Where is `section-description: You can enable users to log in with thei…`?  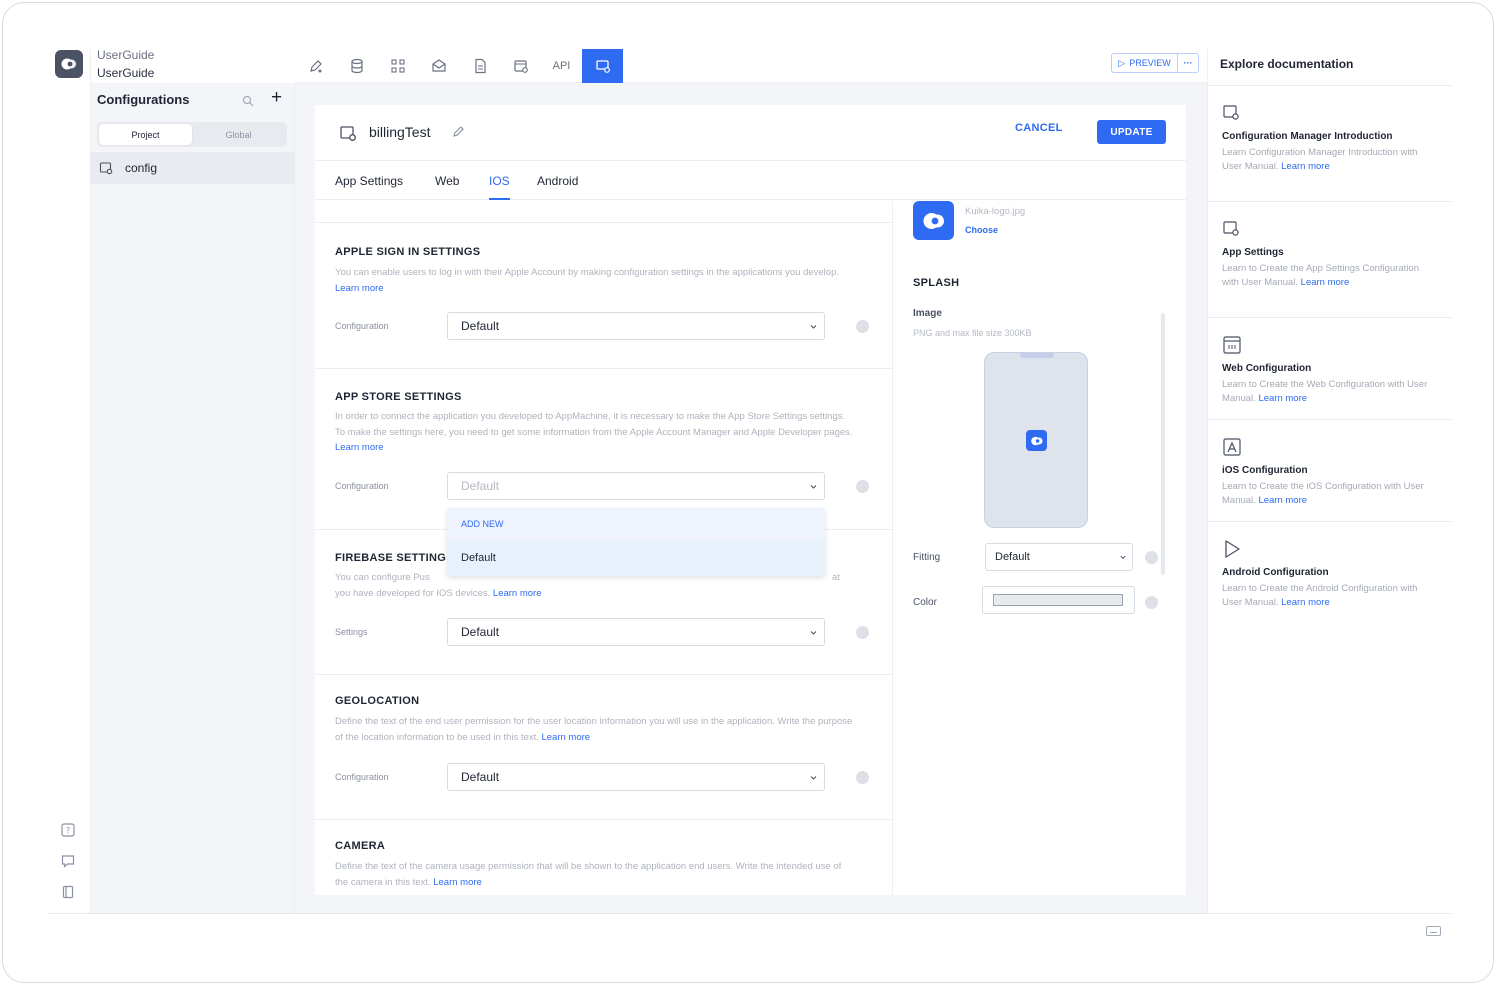 section-description: You can enable users to log in with thei… is located at coordinates (595, 280).